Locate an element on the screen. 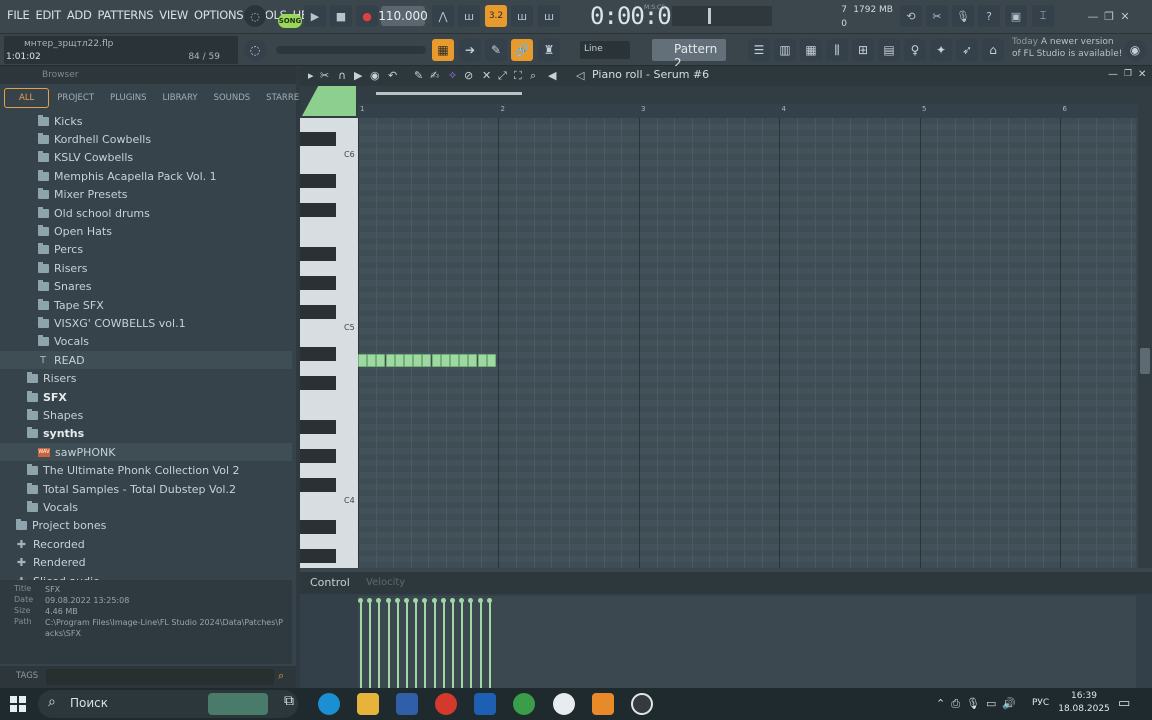 The height and width of the screenshot is (720, 1152). mixer-icon: ⫼ is located at coordinates (837, 50).